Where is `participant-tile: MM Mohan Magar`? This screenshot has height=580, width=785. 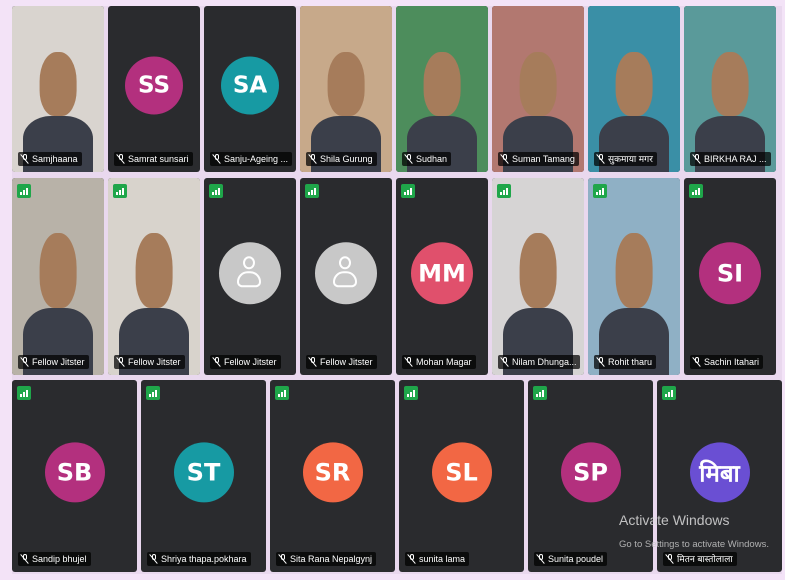
participant-tile: MM Mohan Magar is located at coordinates (442, 276).